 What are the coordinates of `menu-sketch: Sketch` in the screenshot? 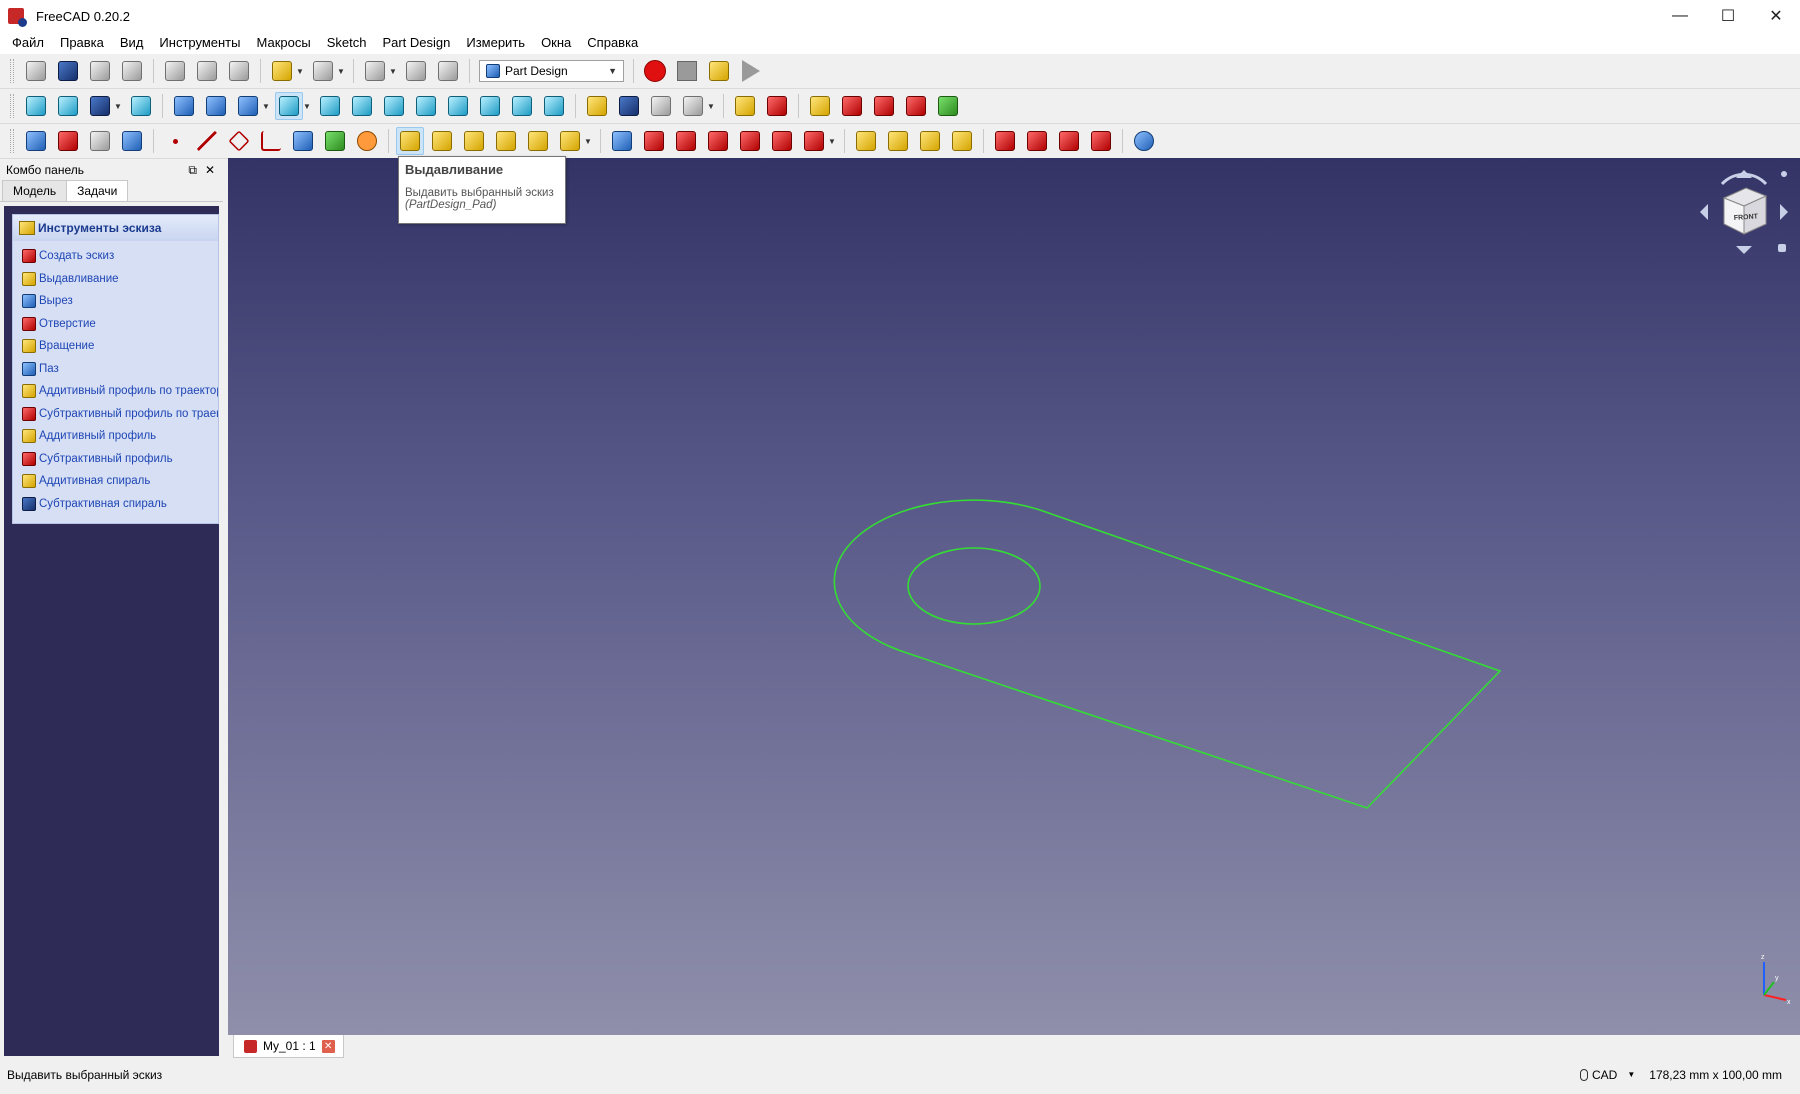 It's located at (347, 43).